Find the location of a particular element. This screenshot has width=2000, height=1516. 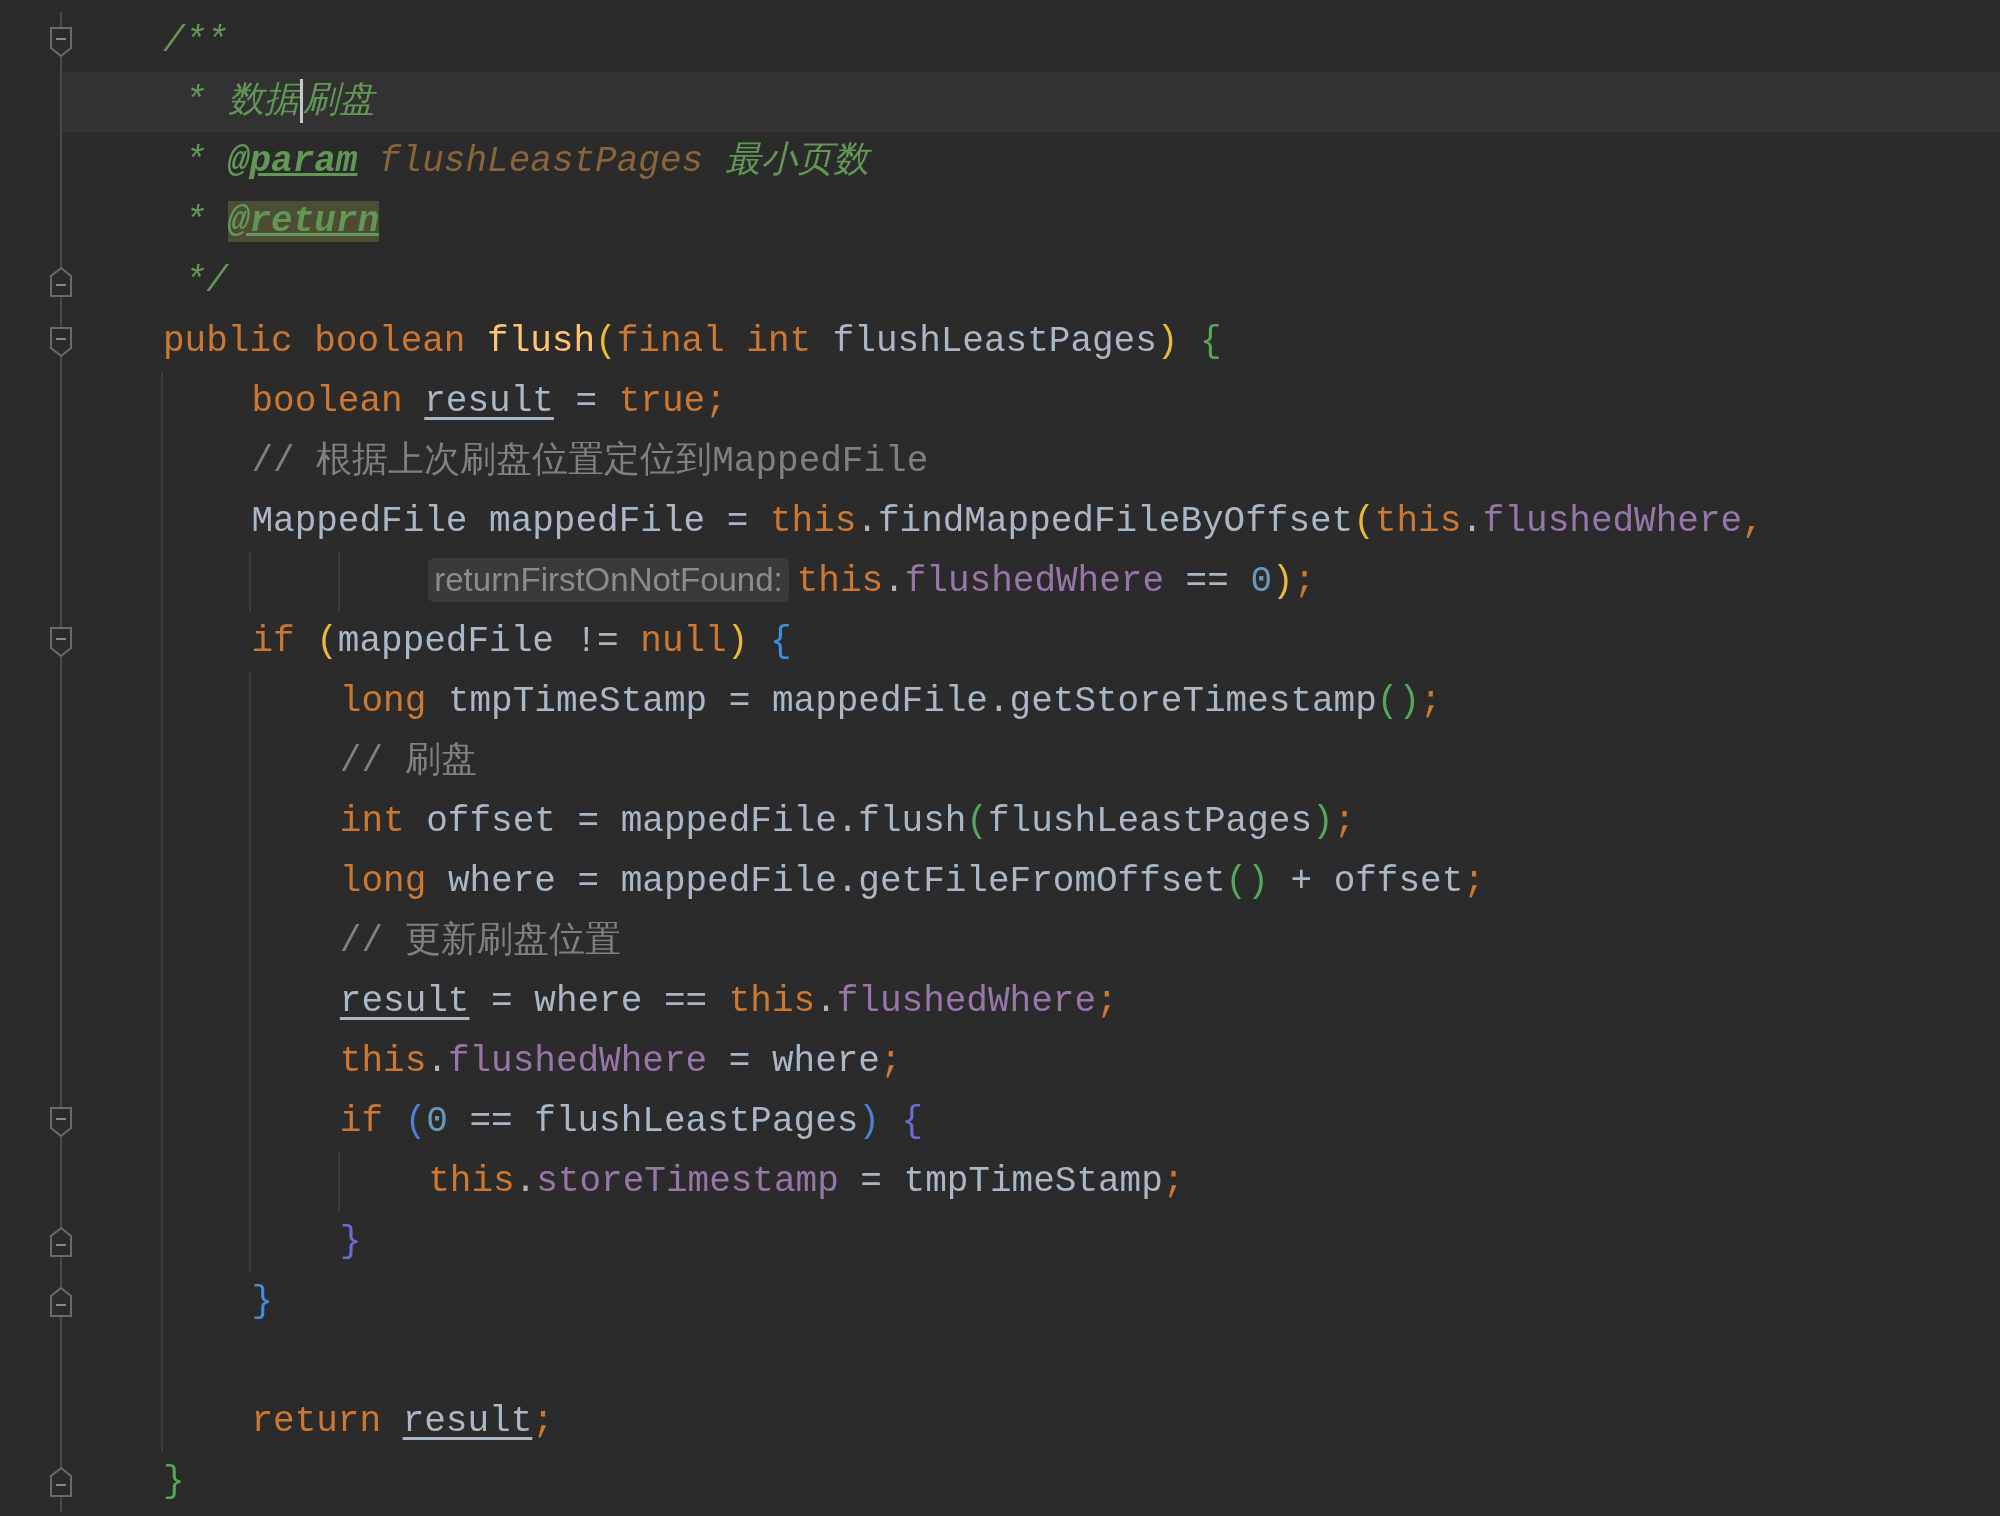

doc-parameter: flushLeastPages is located at coordinates (541, 161).